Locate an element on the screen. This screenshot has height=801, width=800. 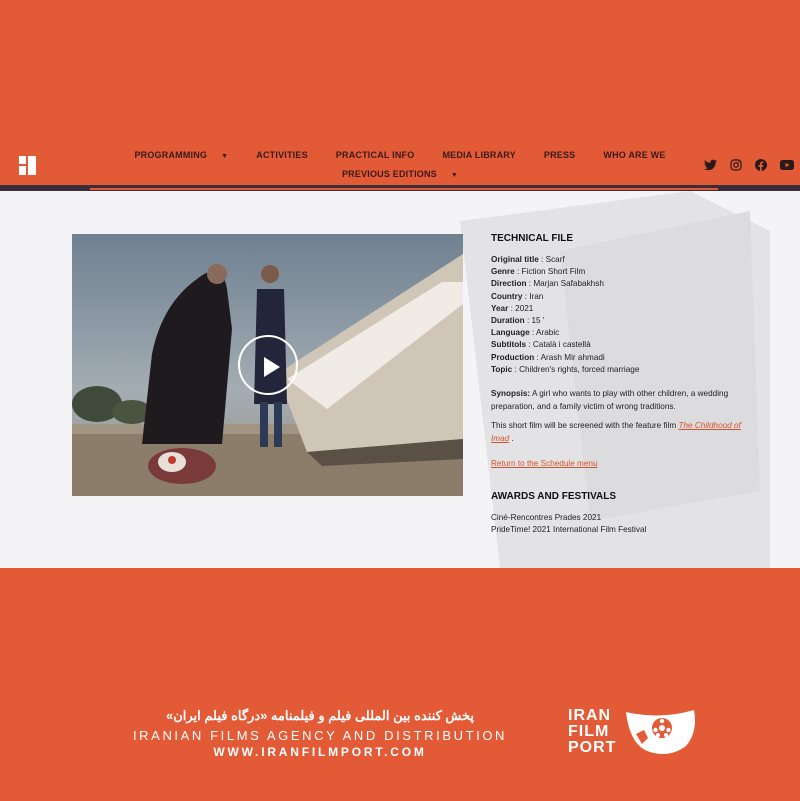
menu-label: ACTIVITIES is located at coordinates (282, 155).